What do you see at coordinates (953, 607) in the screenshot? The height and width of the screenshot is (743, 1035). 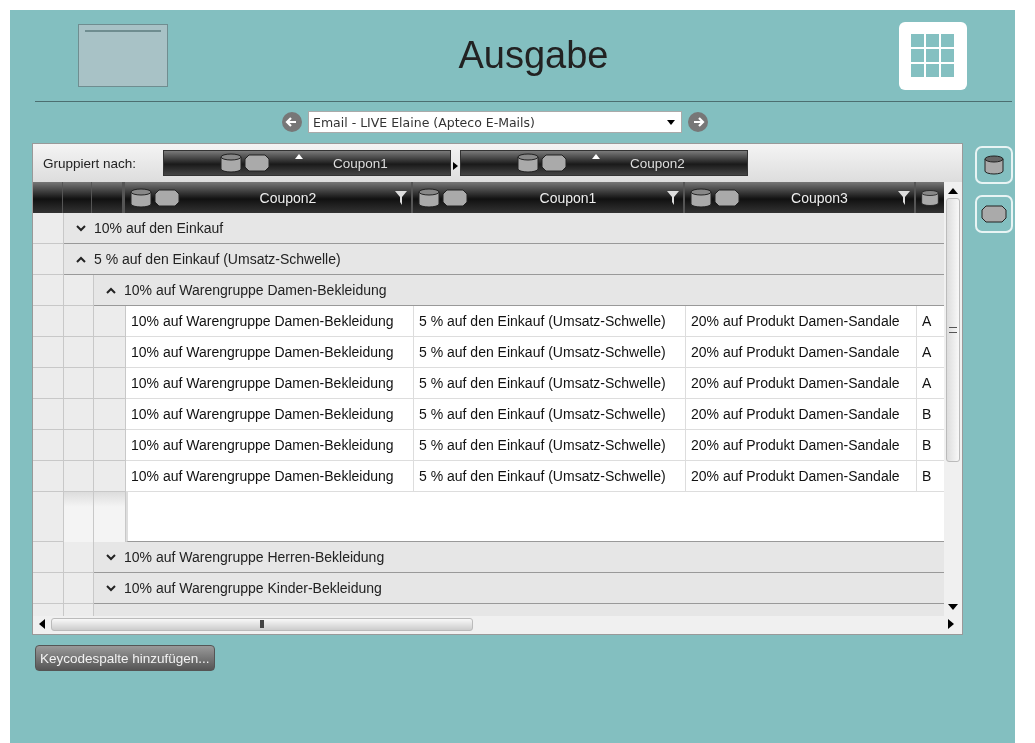 I see `scroll-down-icon` at bounding box center [953, 607].